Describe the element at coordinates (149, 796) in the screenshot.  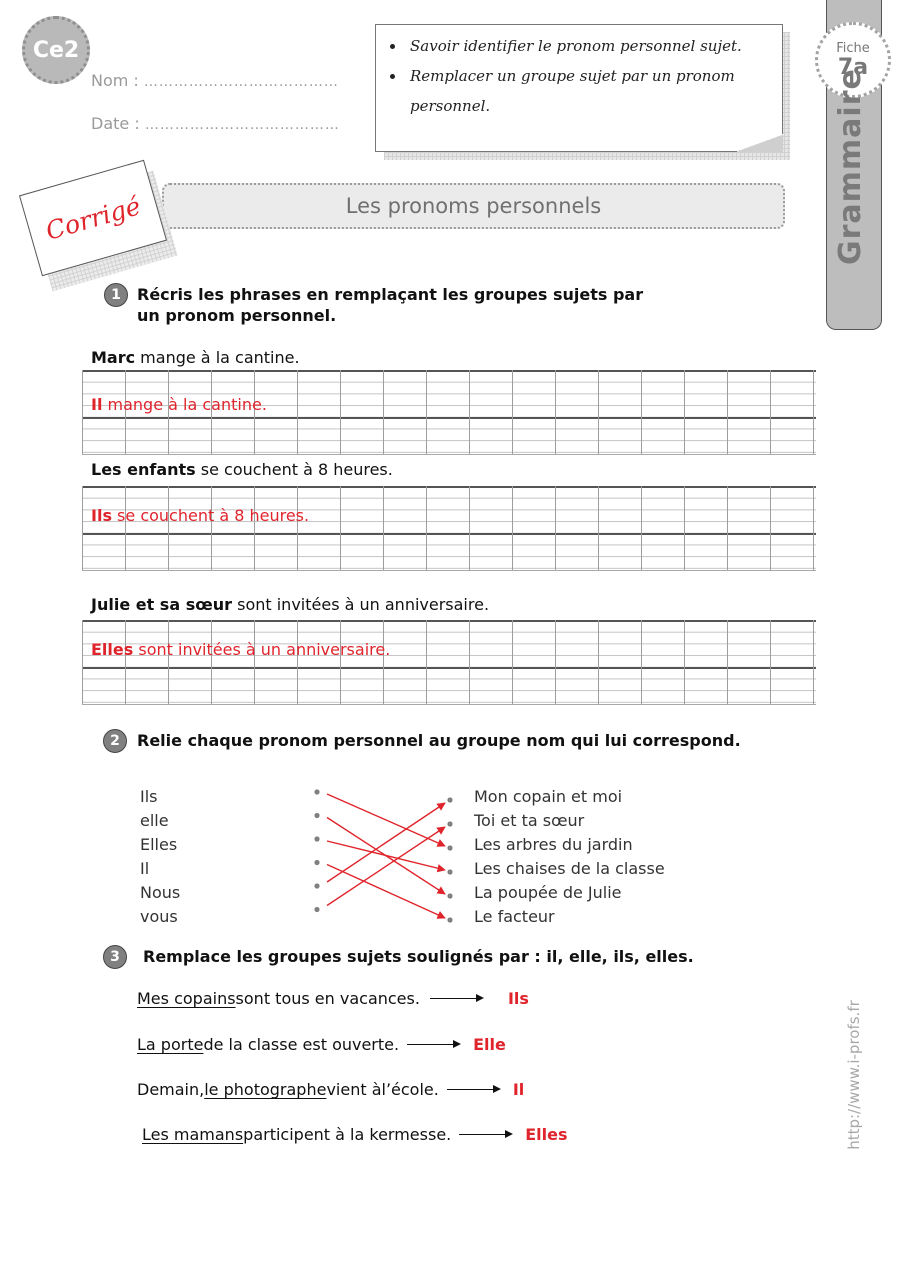
I see `pronoun-item: Ils` at that location.